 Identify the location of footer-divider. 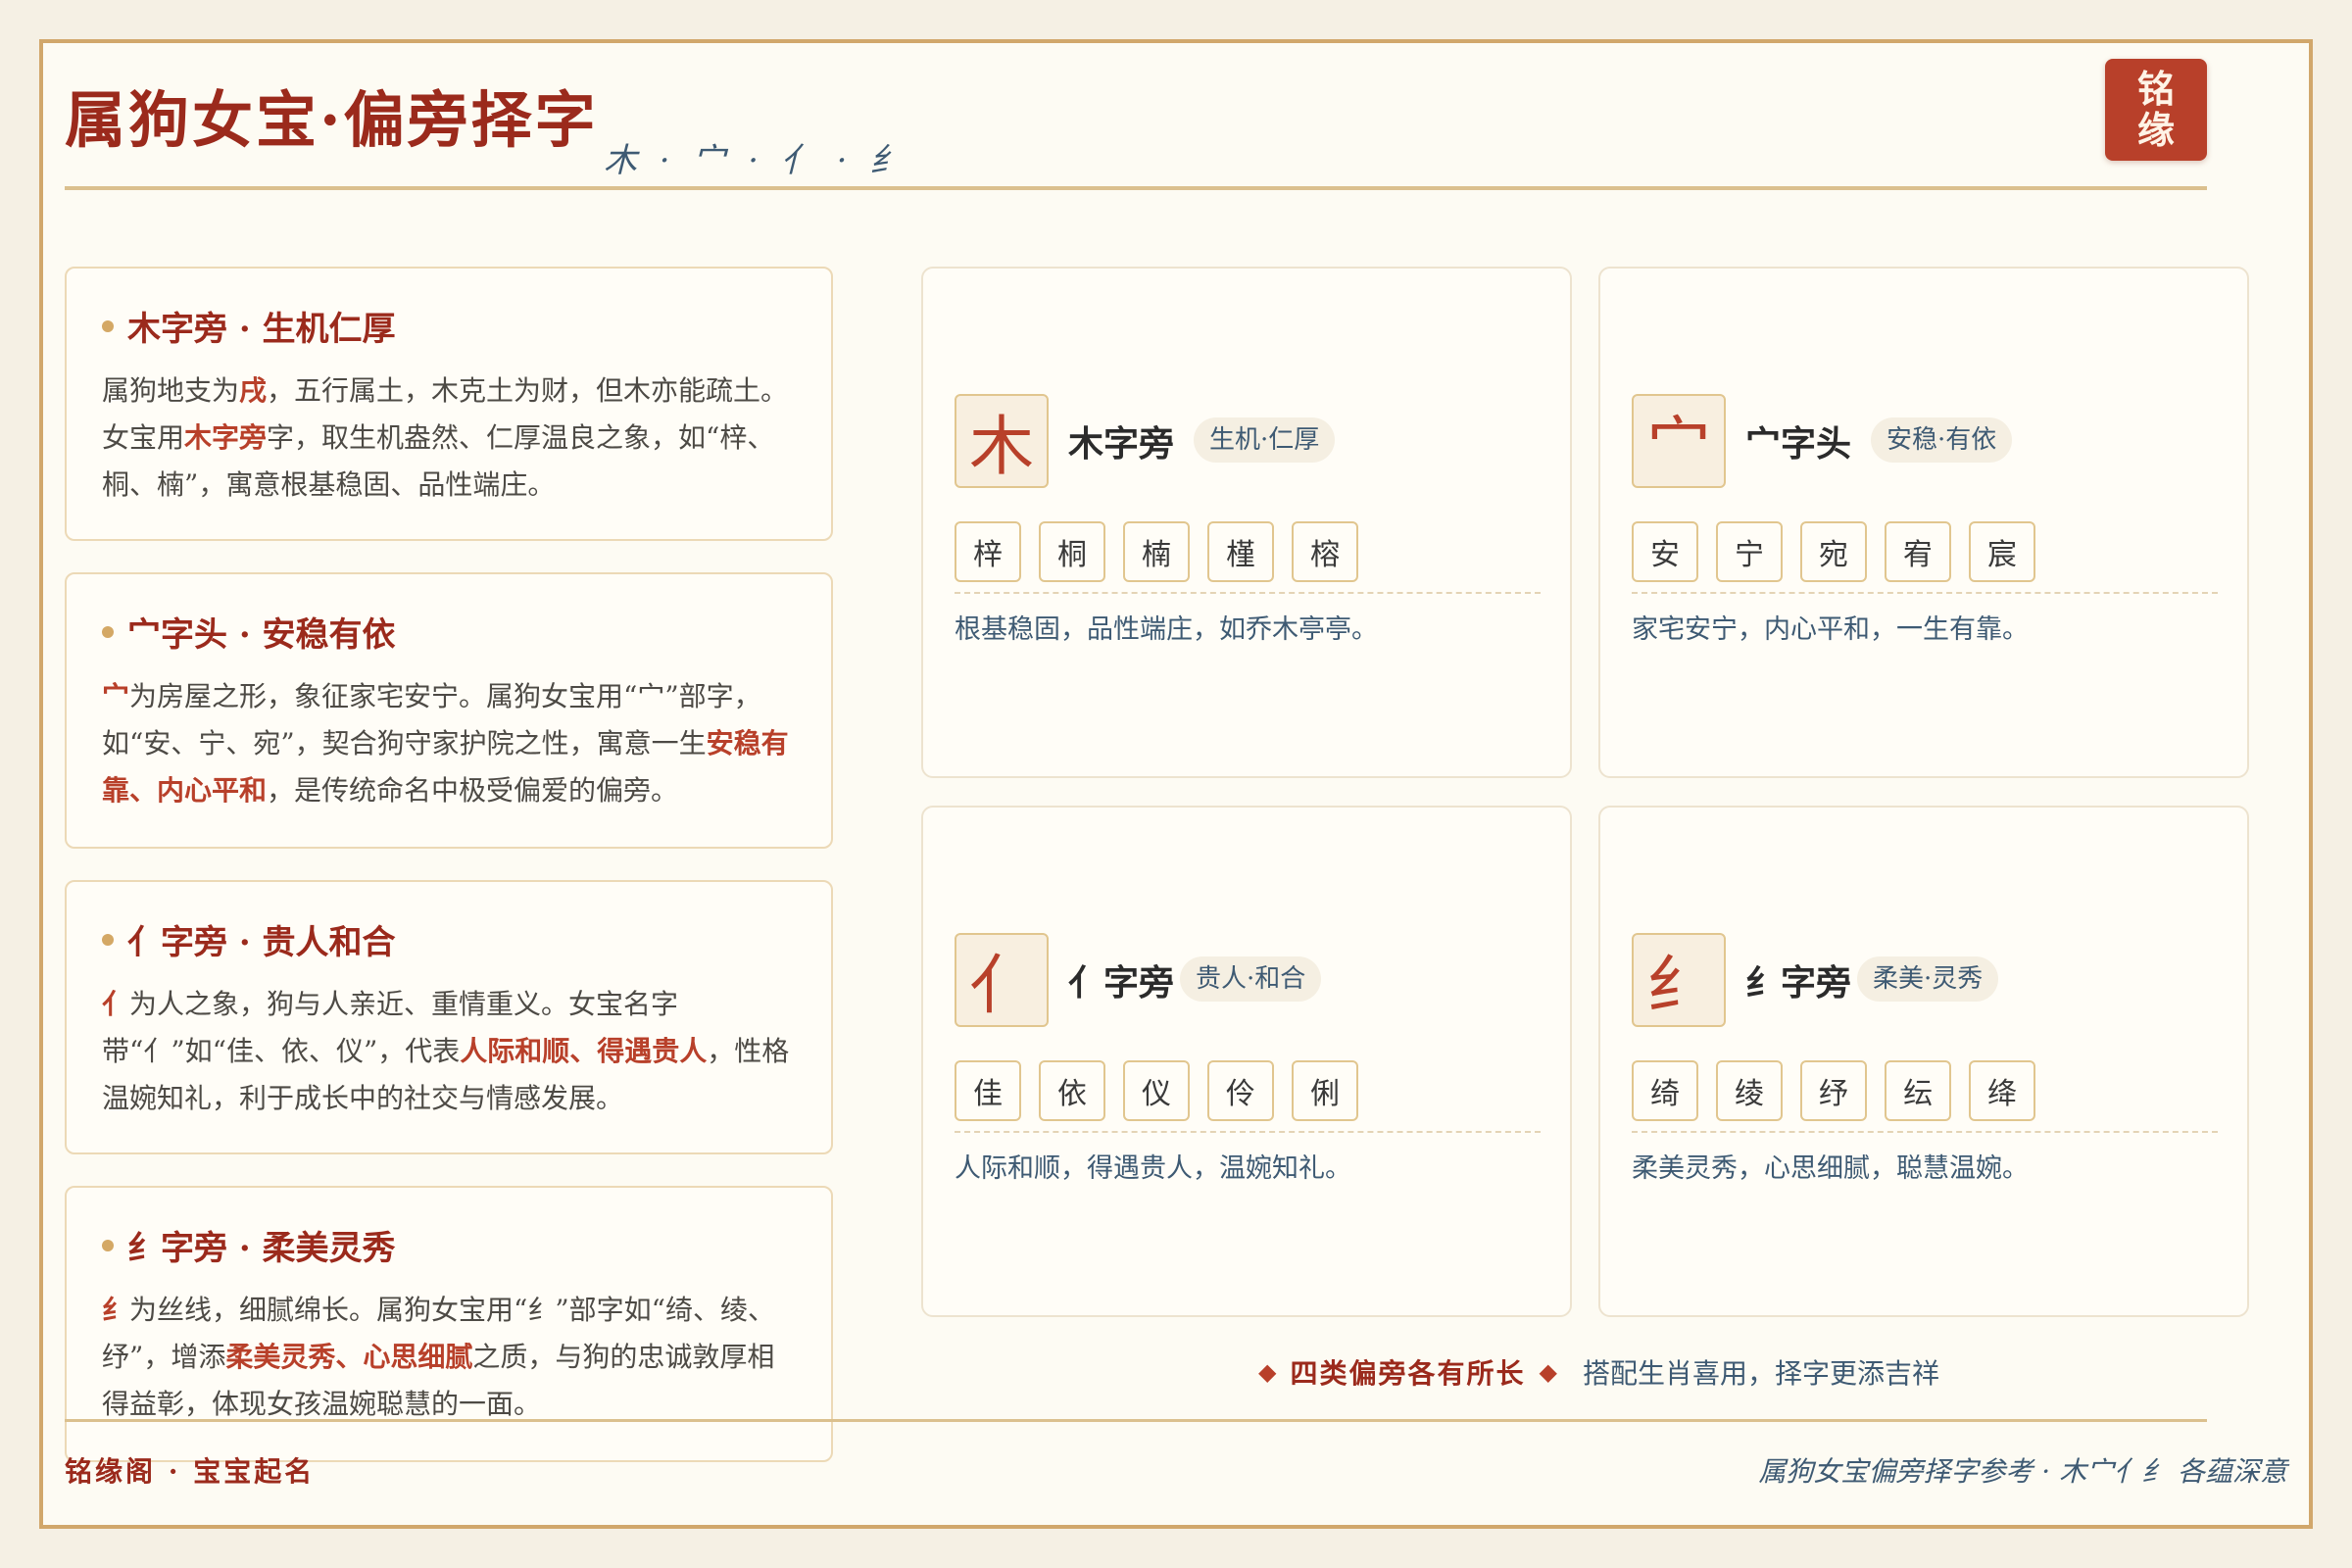
(1136, 1420).